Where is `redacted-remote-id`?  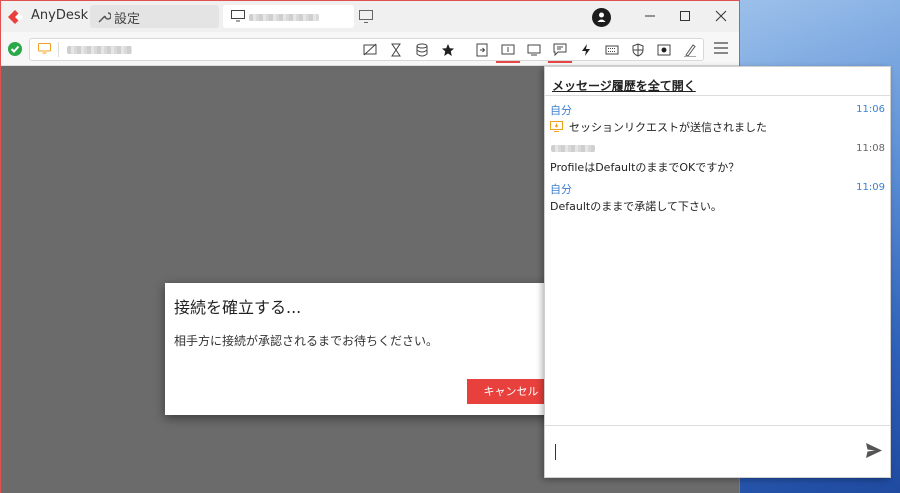
redacted-remote-id is located at coordinates (284, 17).